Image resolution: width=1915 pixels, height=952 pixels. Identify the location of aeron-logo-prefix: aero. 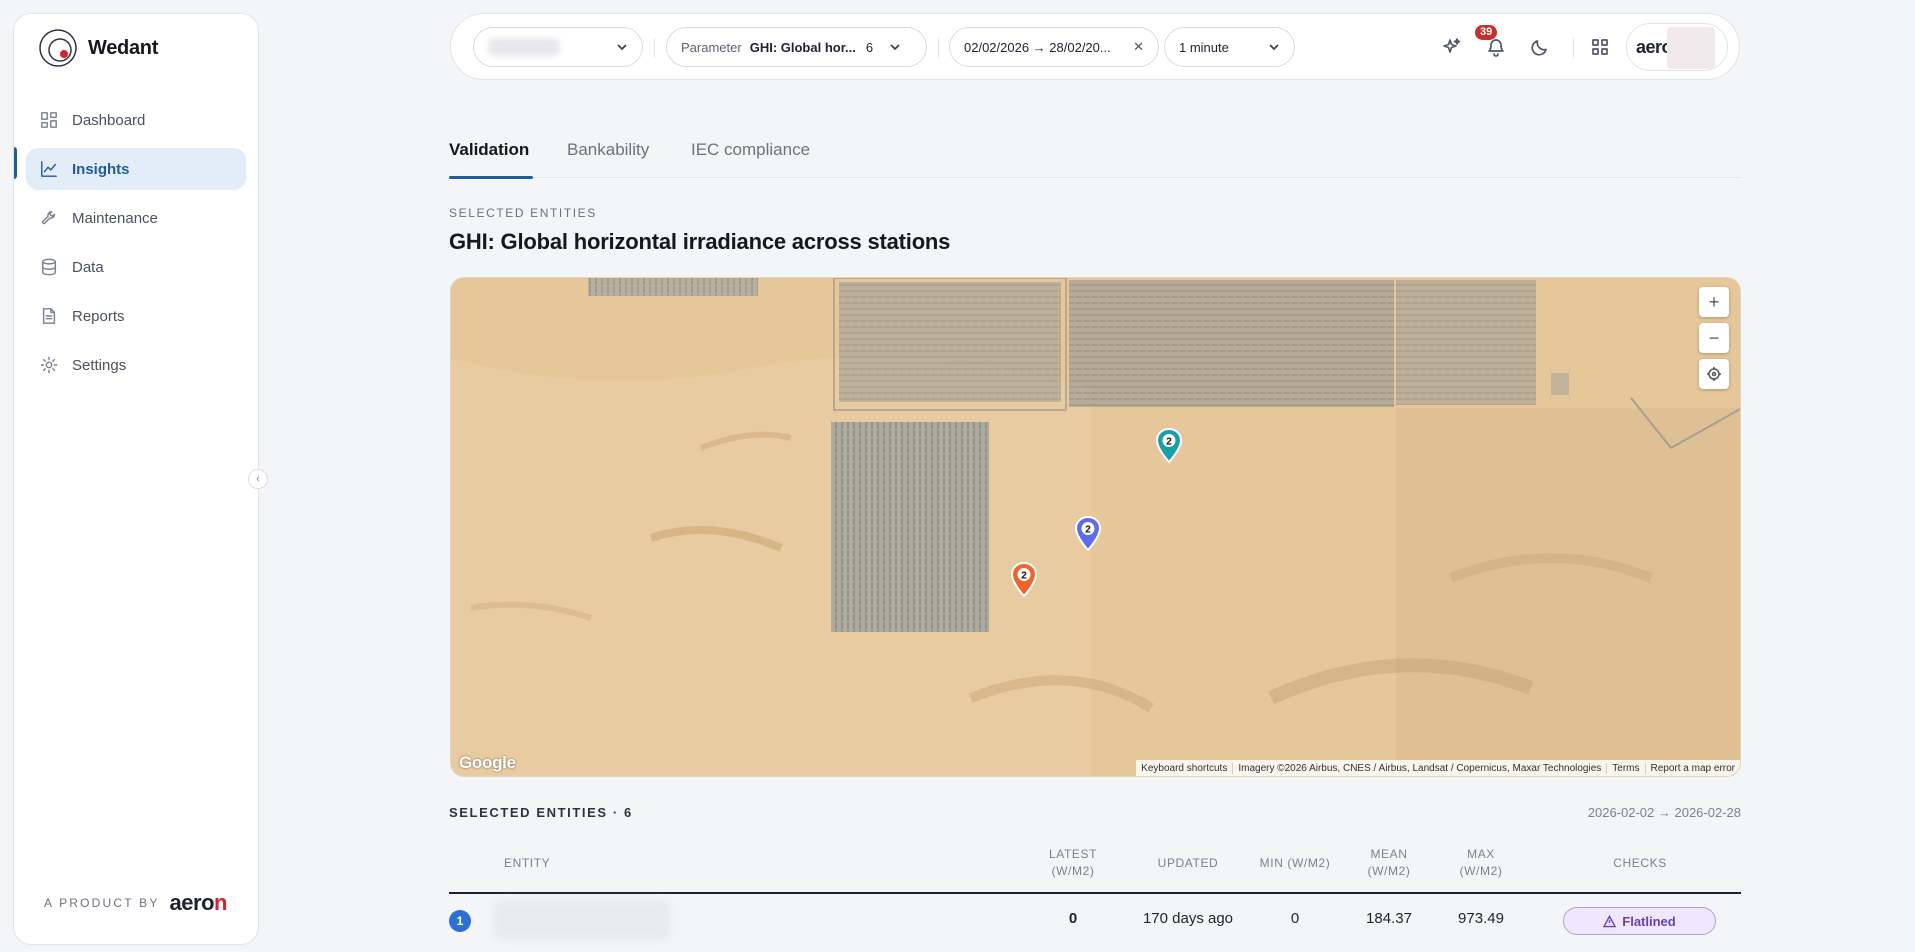
(192, 902).